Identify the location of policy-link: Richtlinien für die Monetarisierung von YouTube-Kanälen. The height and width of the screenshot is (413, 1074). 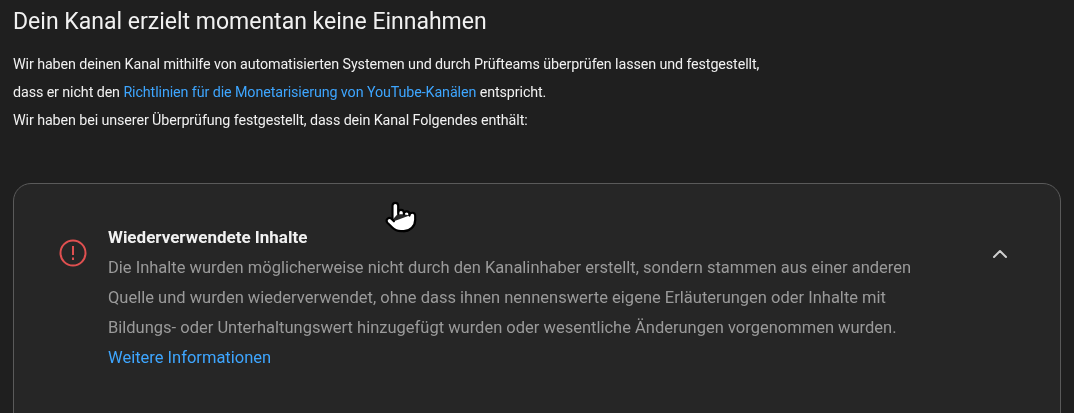
(300, 92).